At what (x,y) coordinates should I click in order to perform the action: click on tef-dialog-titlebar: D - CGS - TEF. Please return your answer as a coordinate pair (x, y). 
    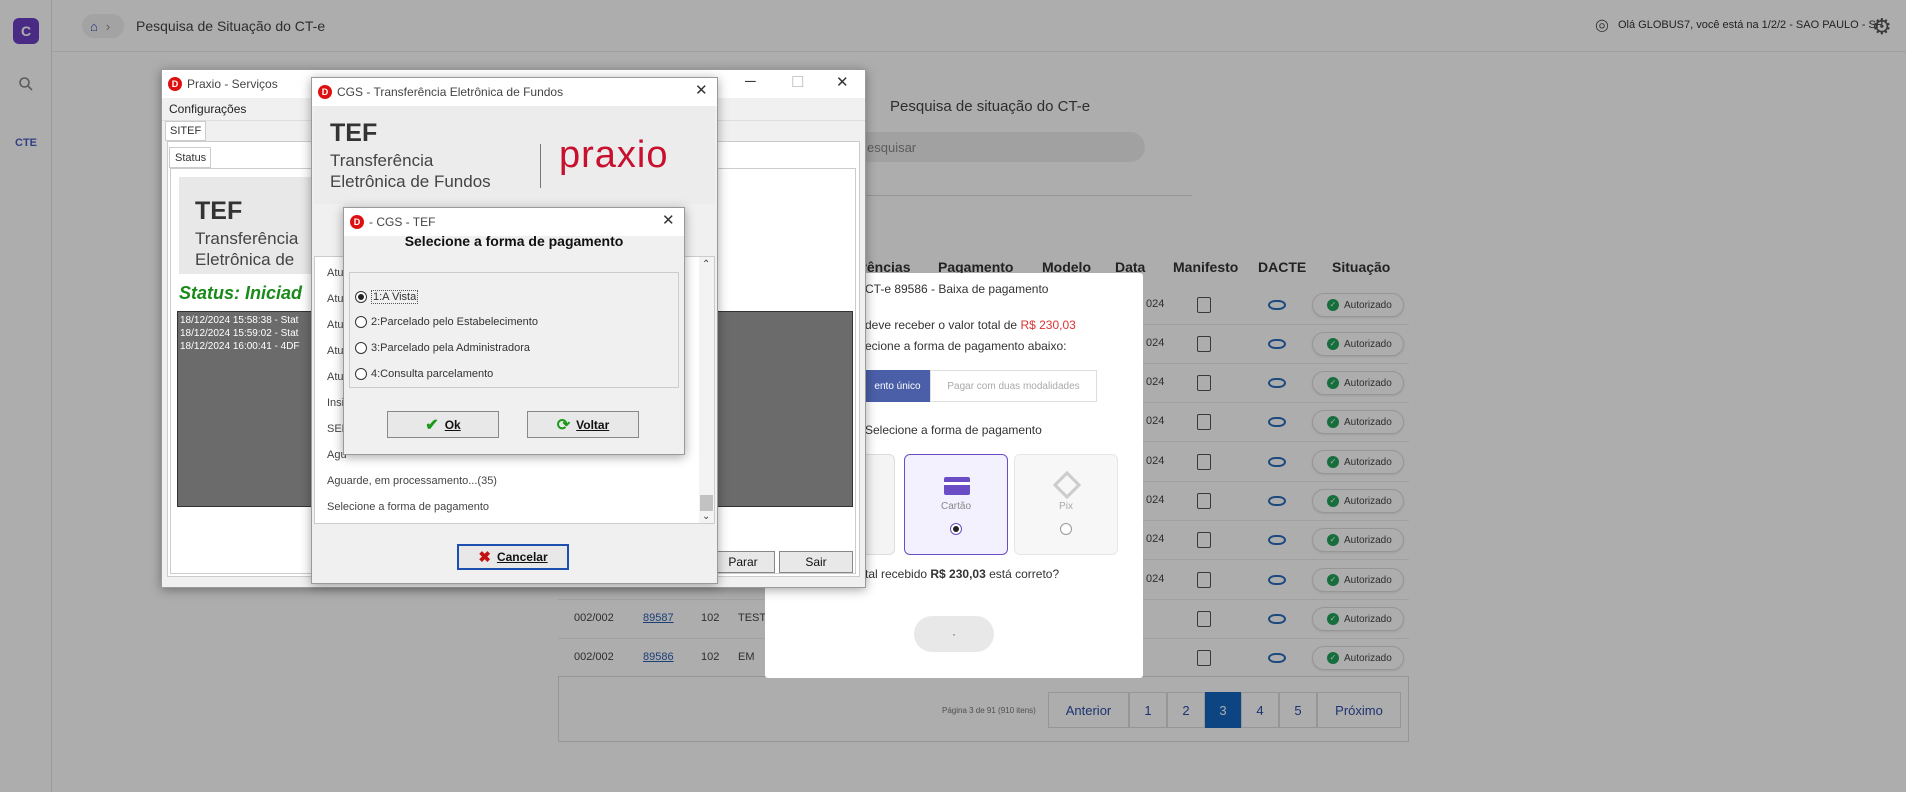
    Looking at the image, I should click on (514, 222).